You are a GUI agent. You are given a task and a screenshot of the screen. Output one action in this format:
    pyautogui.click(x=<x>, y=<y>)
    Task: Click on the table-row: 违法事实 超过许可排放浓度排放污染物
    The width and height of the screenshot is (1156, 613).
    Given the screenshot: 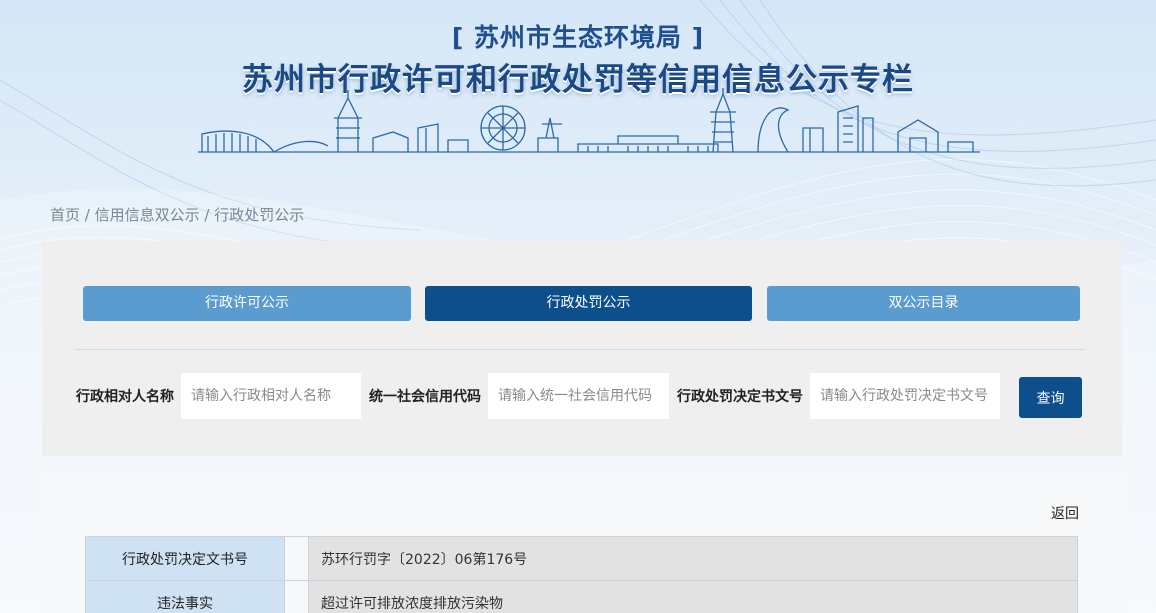 What is the action you would take?
    pyautogui.click(x=581, y=596)
    